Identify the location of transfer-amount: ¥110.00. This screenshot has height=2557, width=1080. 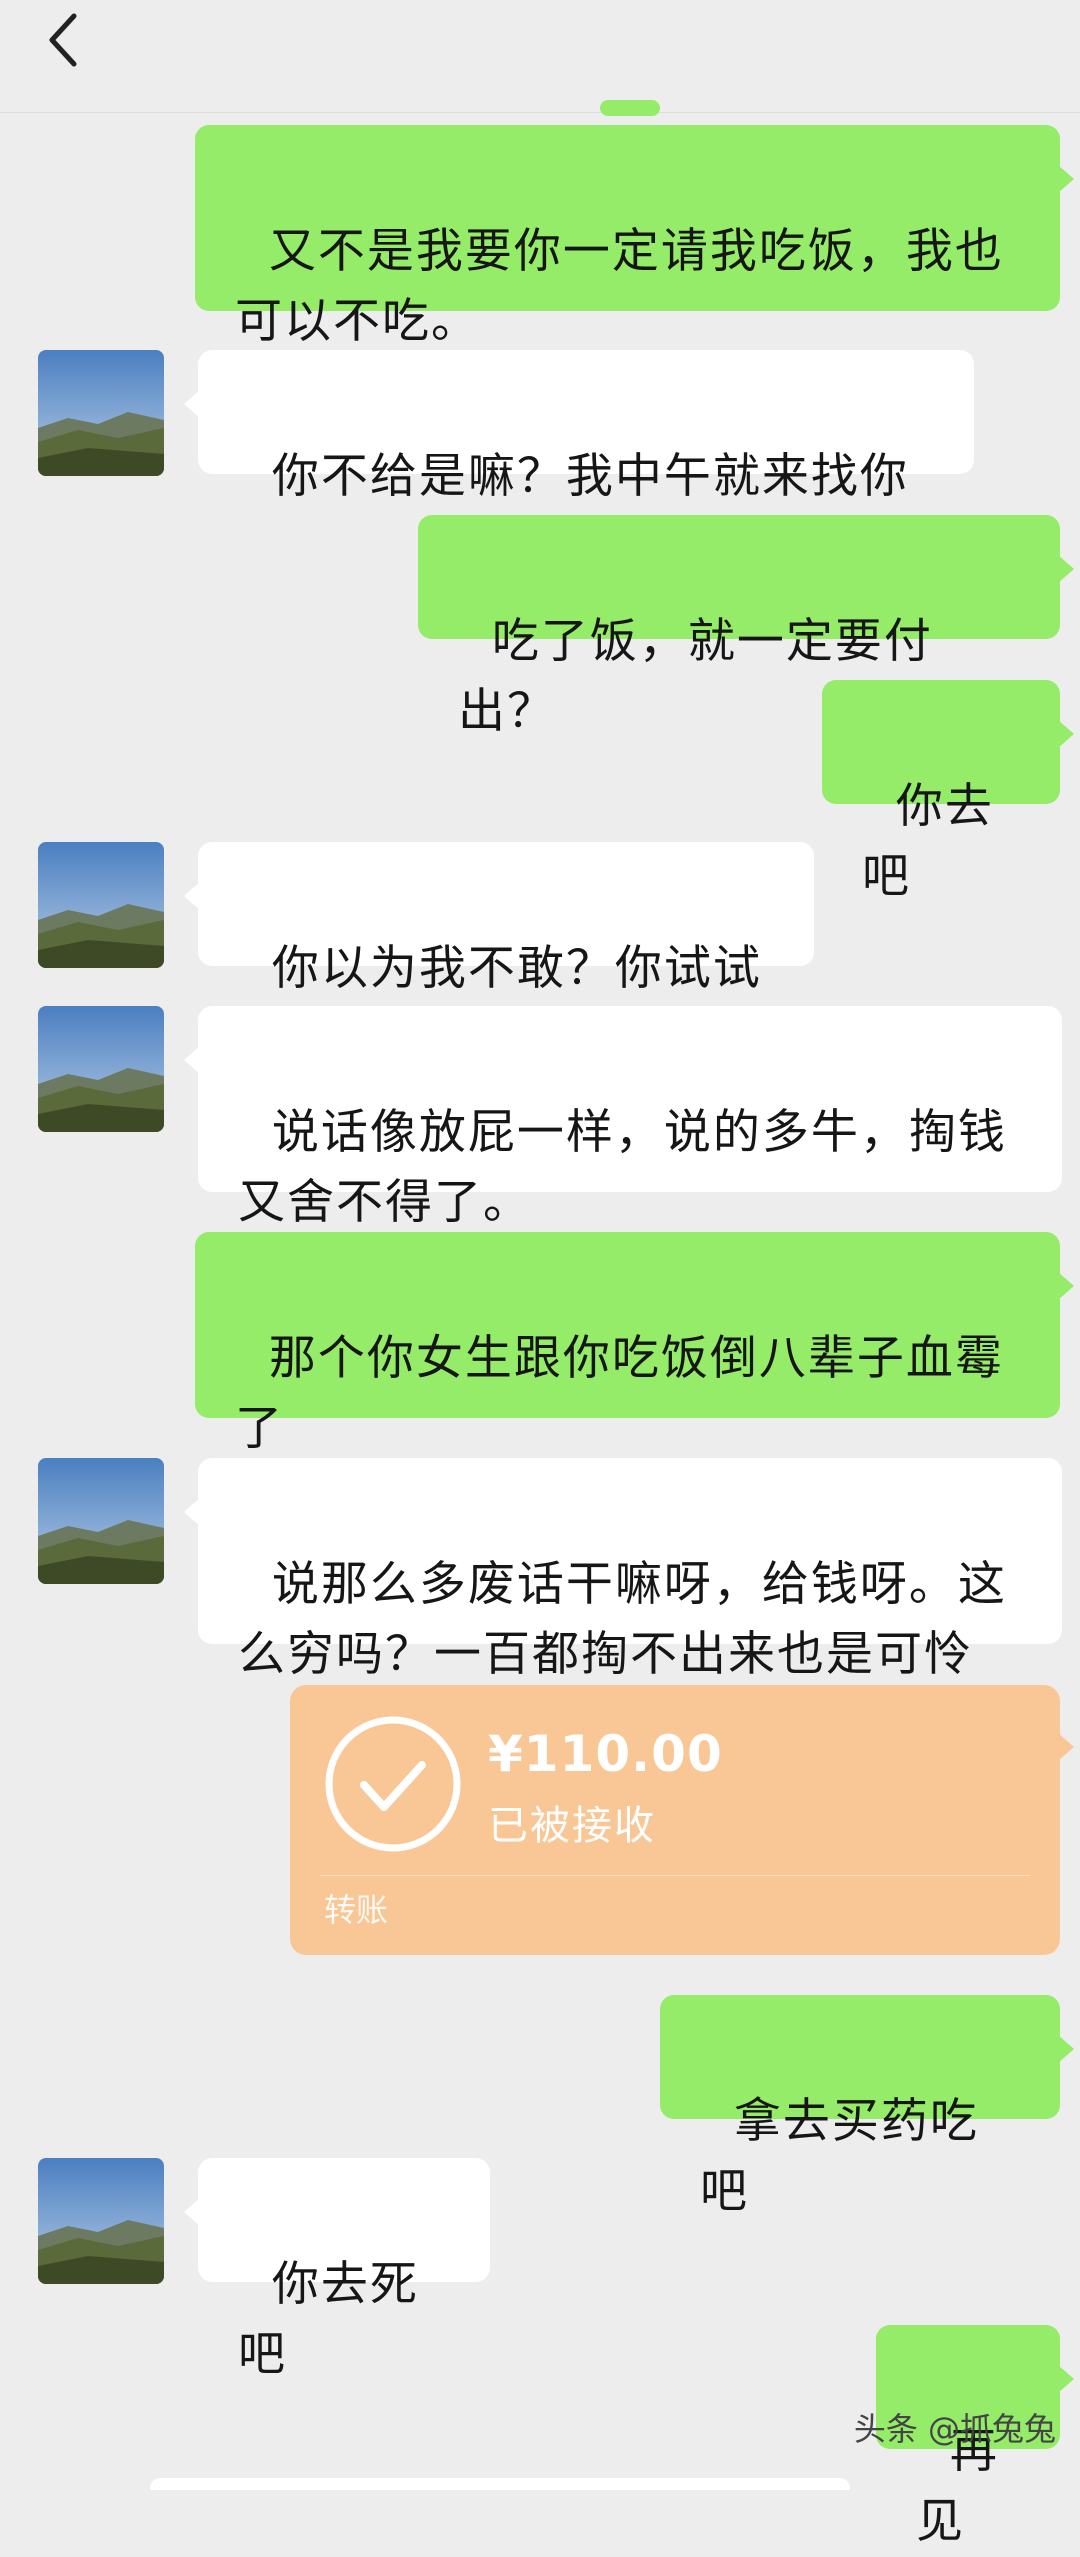
(605, 1754).